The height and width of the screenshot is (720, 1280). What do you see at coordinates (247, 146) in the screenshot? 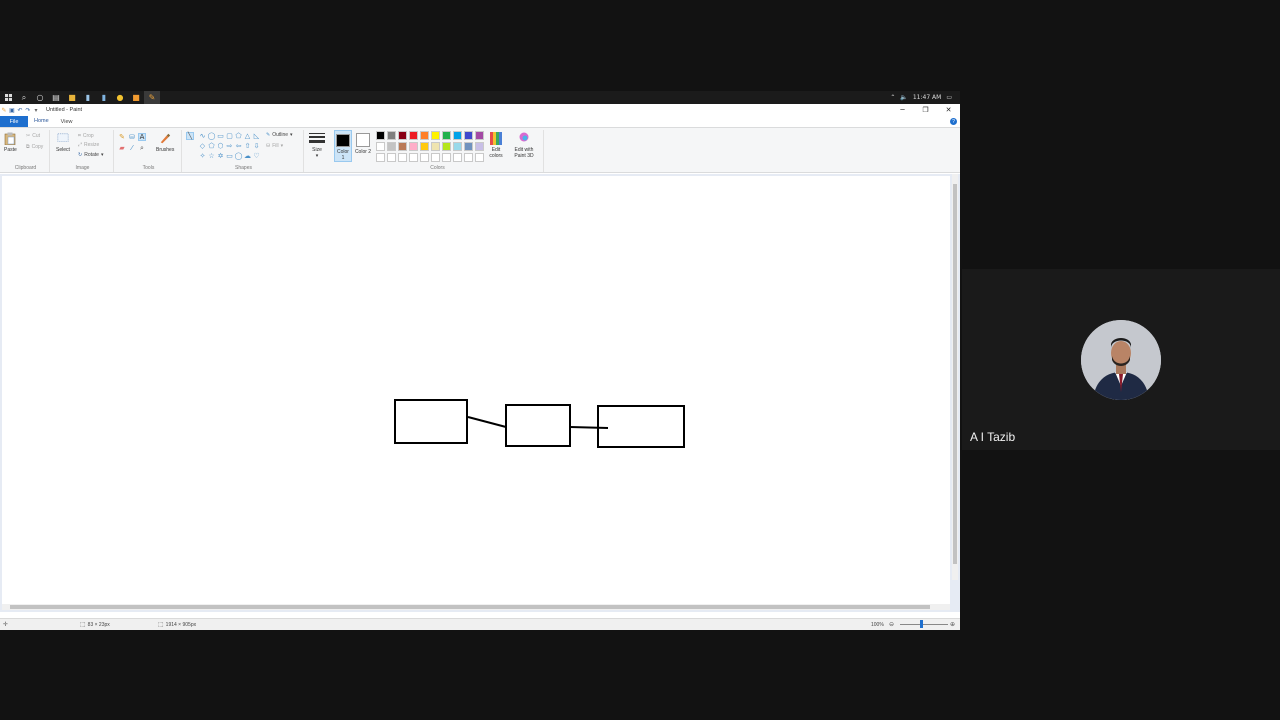
I see `up-arrow-shape-icon: ⇧` at bounding box center [247, 146].